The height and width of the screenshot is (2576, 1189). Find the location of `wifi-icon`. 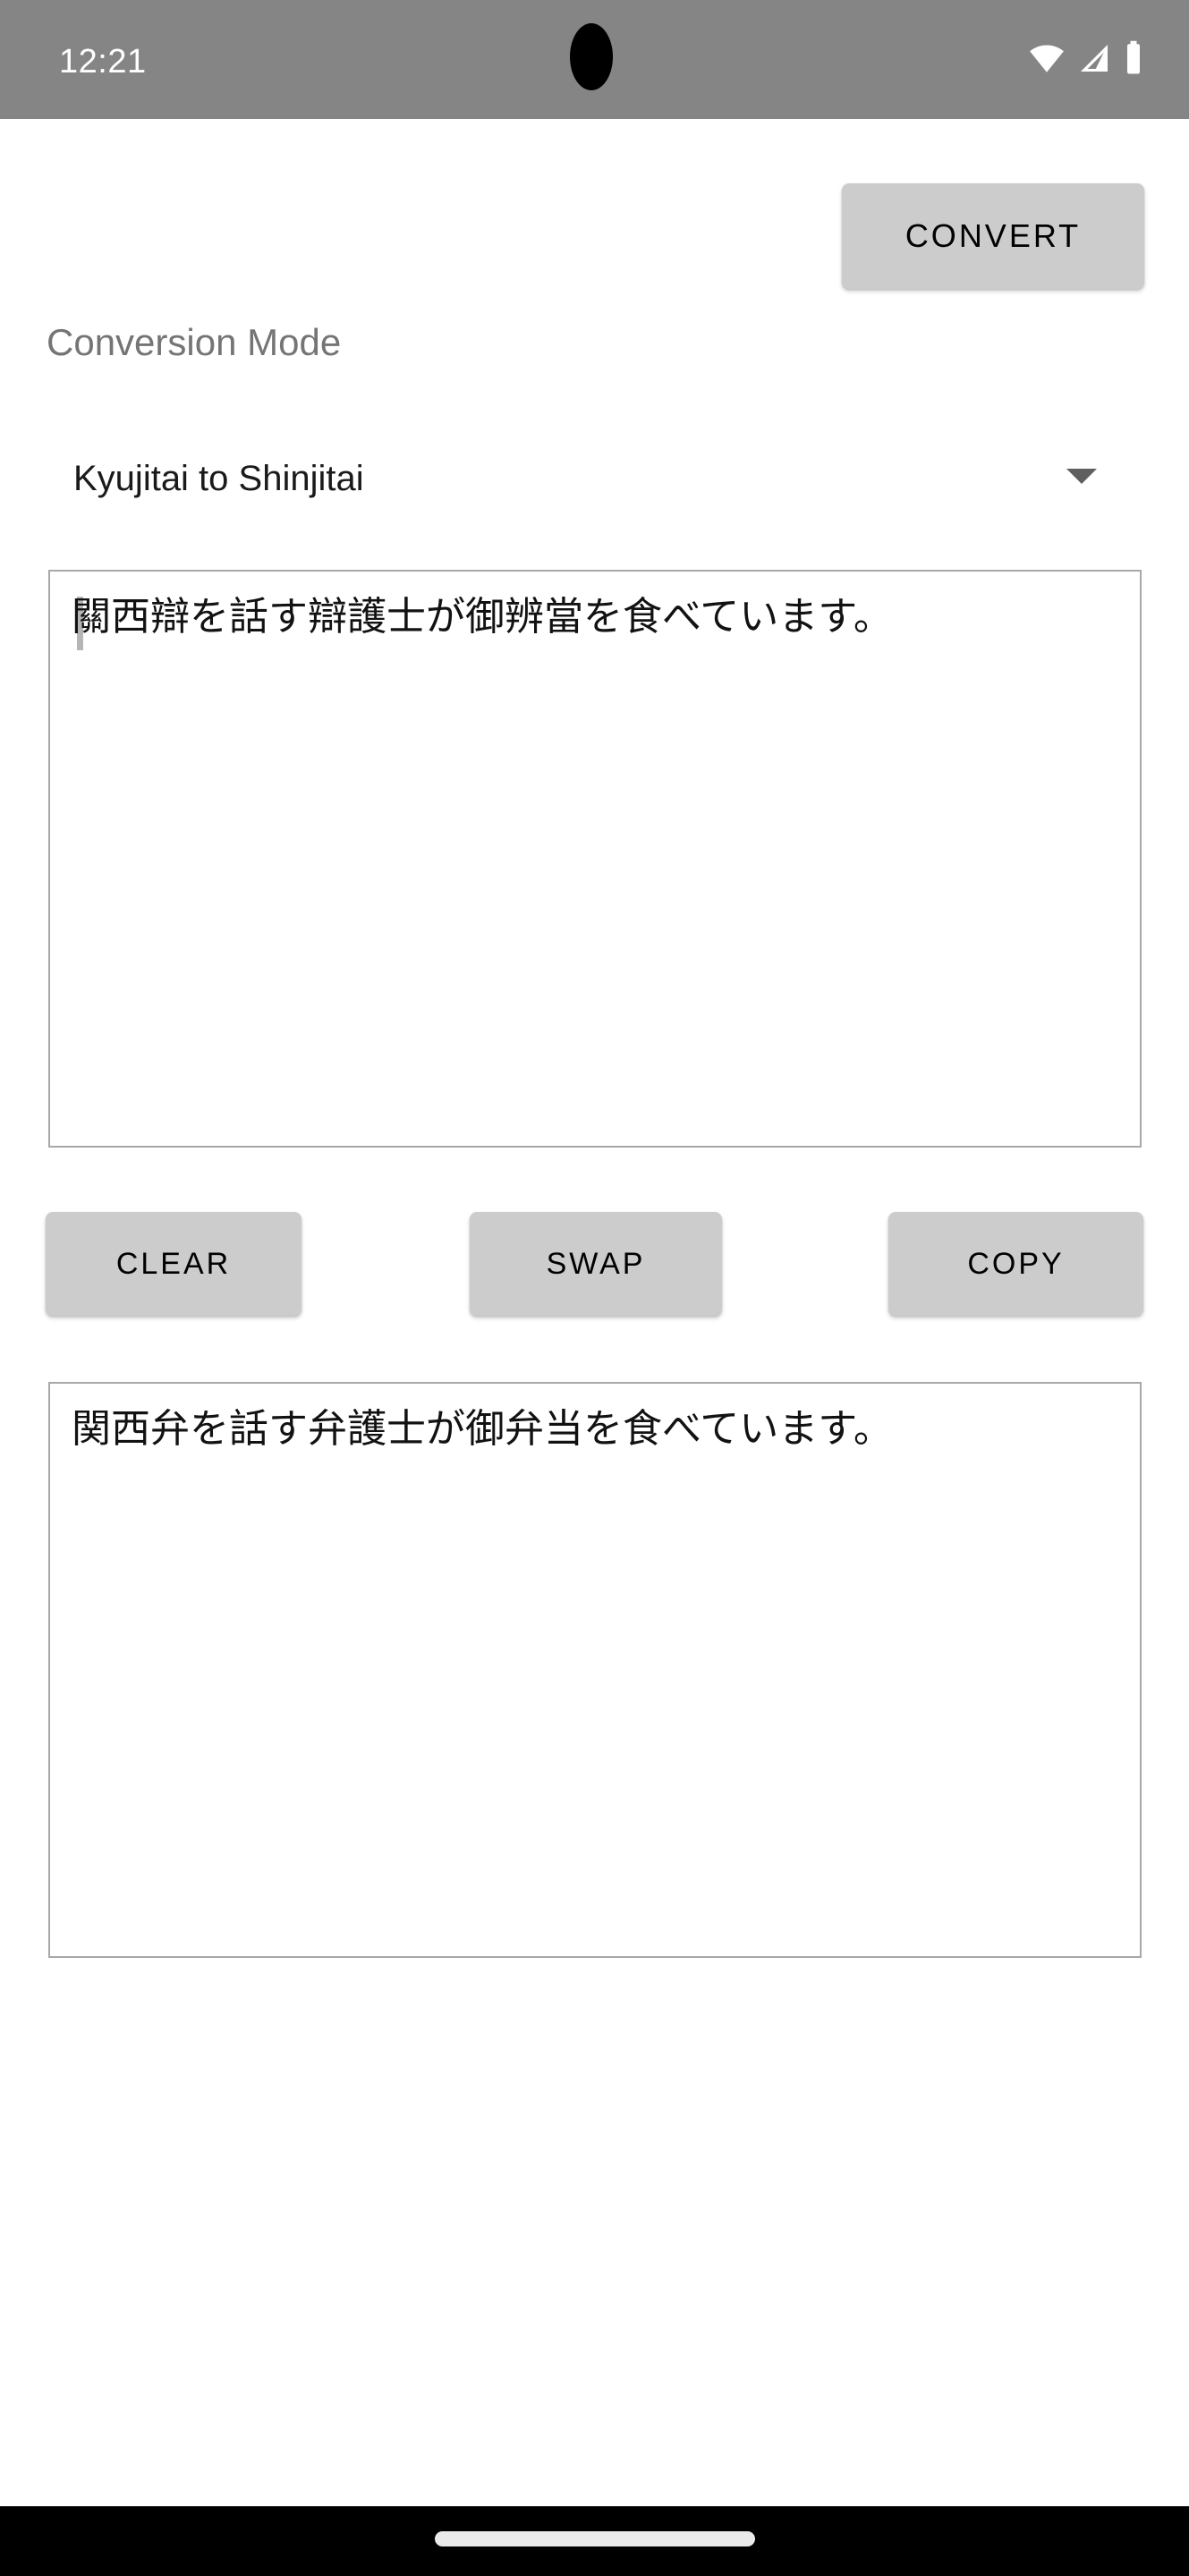

wifi-icon is located at coordinates (1047, 60).